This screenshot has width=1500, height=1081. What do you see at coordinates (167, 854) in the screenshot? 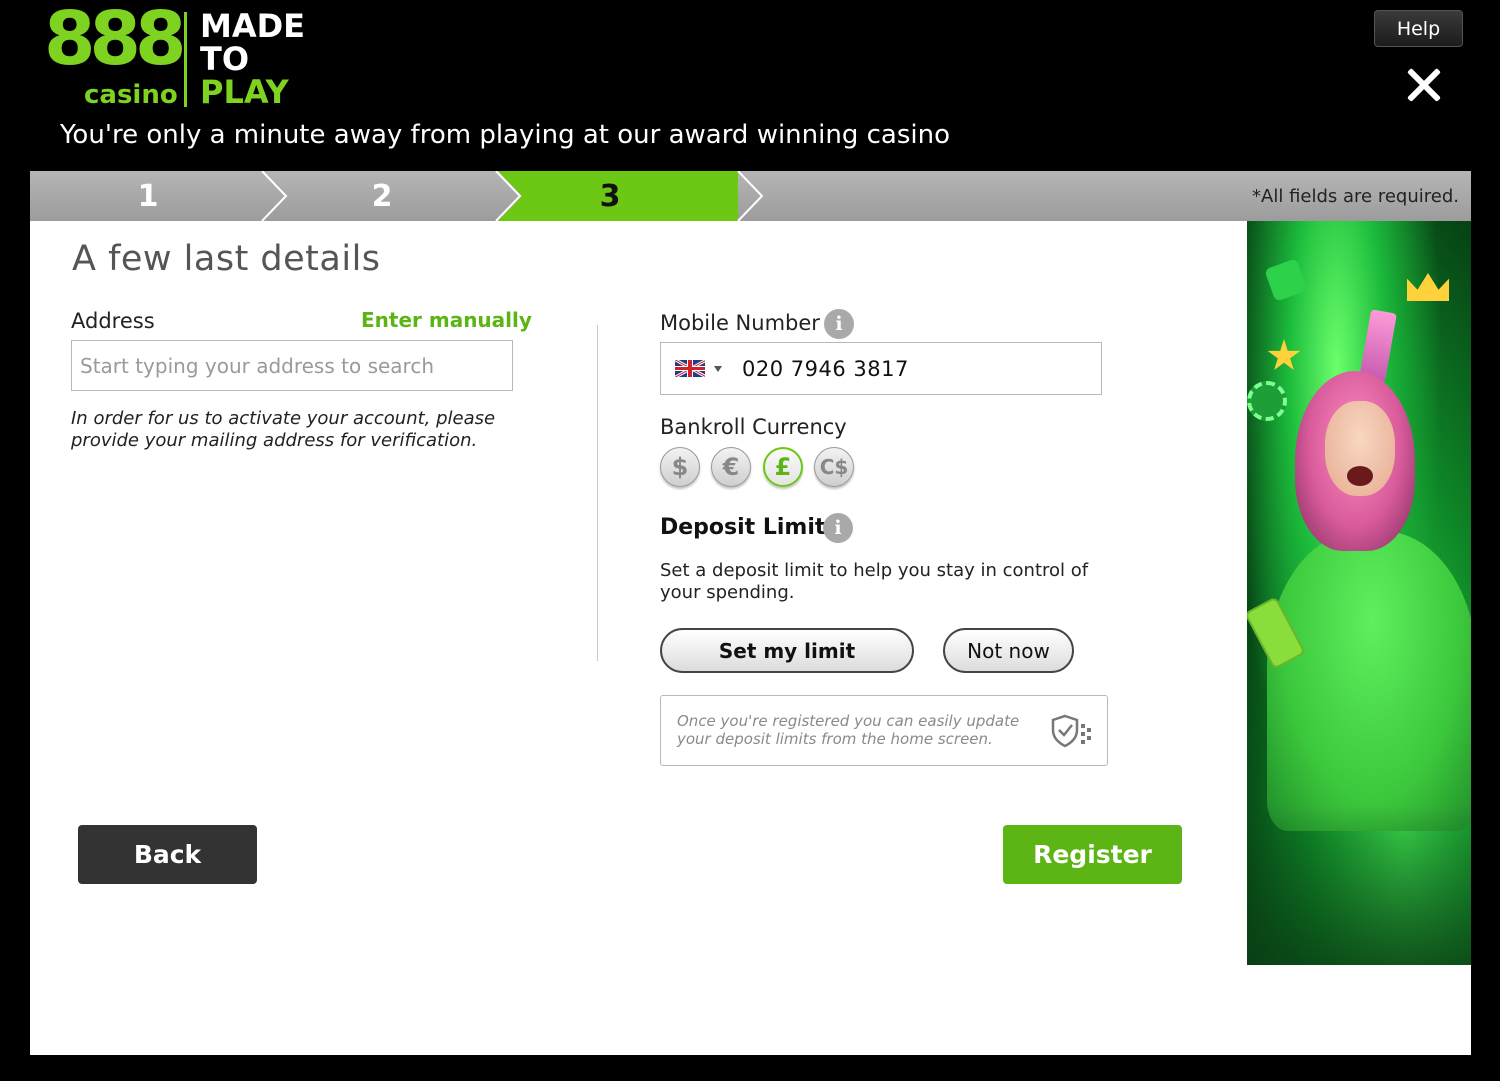
I see `back-button: Back` at bounding box center [167, 854].